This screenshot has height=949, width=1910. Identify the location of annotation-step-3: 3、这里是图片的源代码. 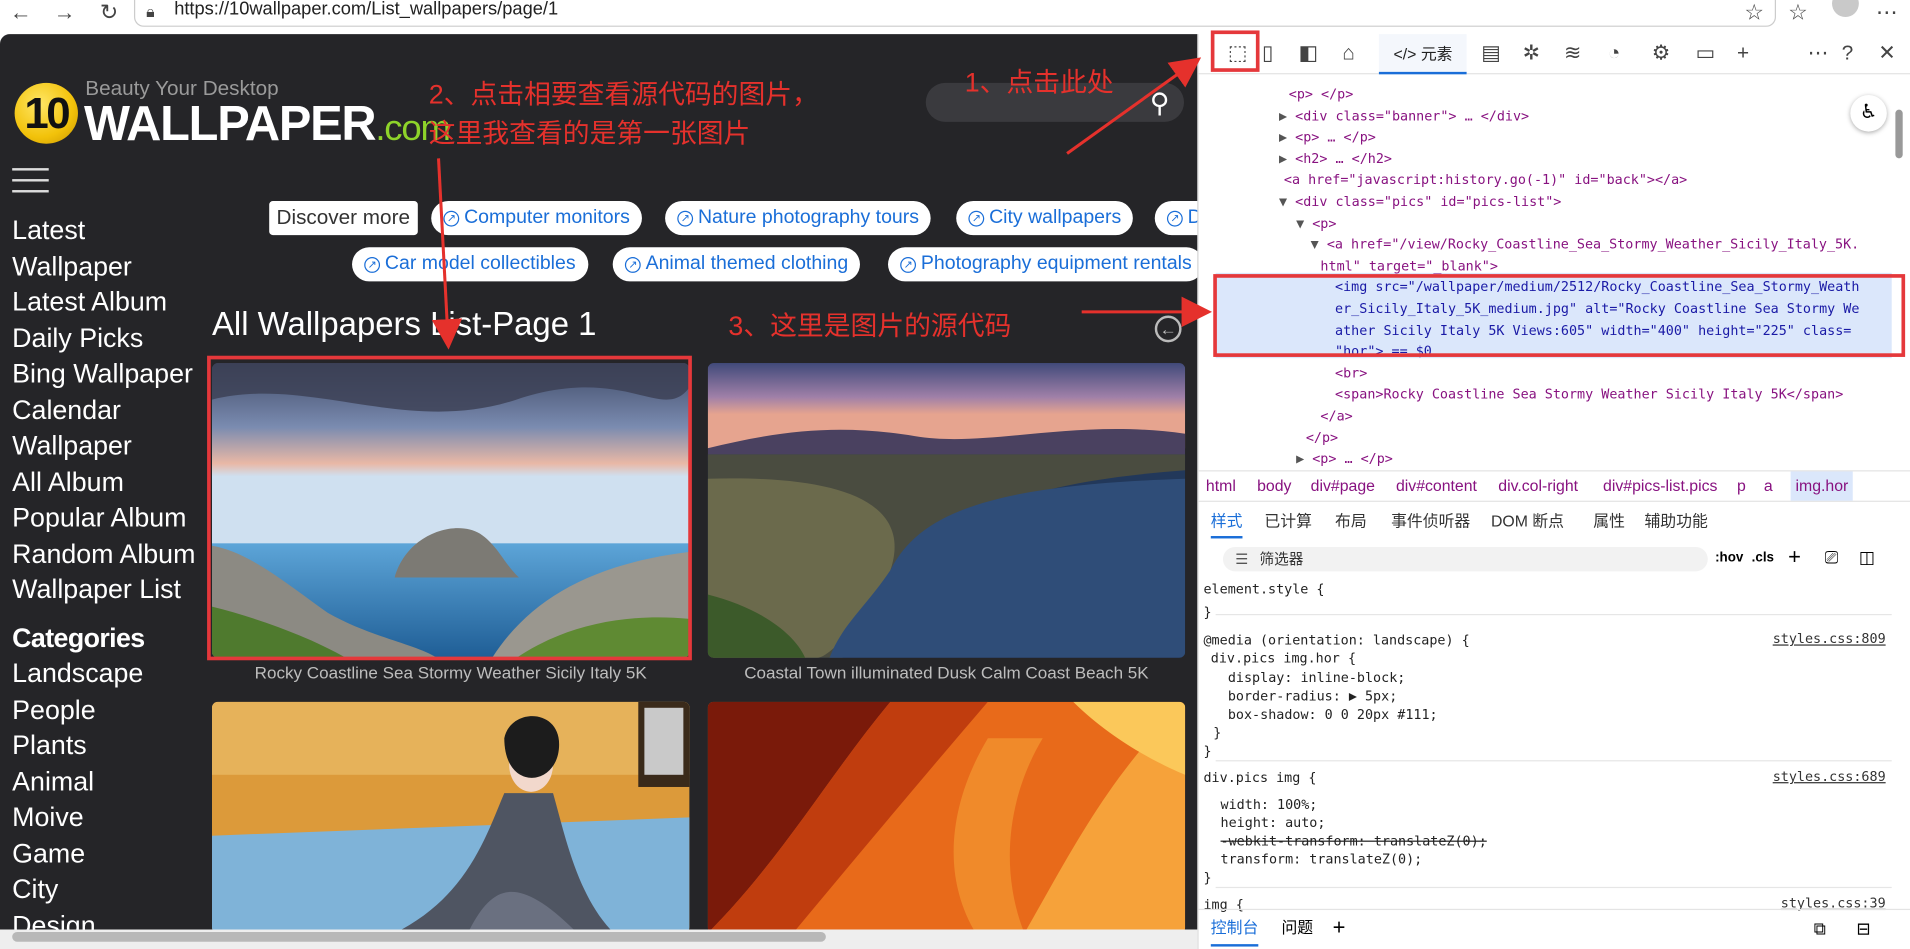
(870, 326).